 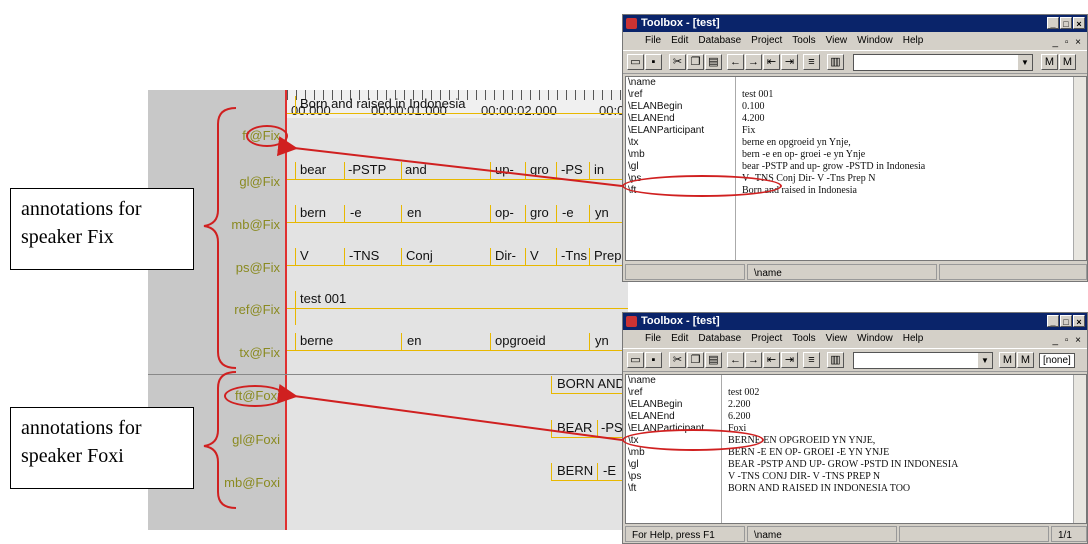 What do you see at coordinates (811, 62) in the screenshot?
I see `filter-icon: ≡` at bounding box center [811, 62].